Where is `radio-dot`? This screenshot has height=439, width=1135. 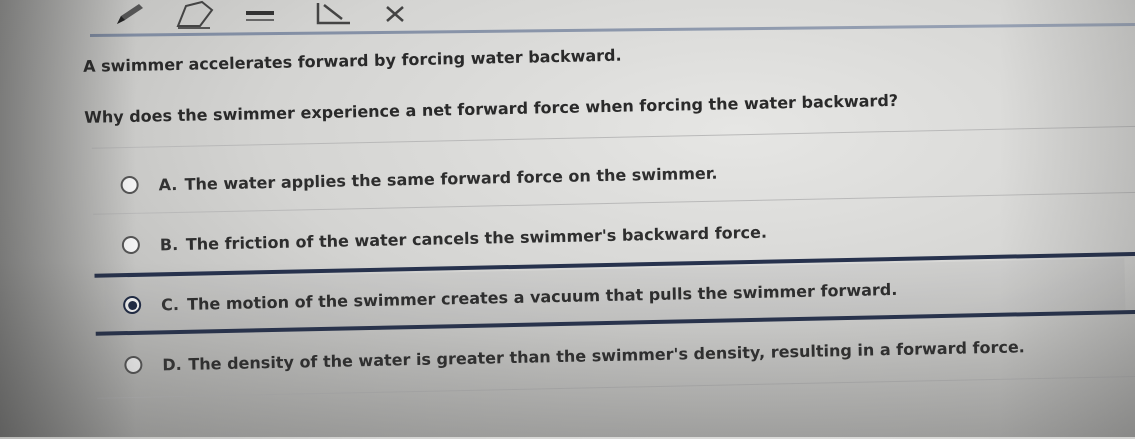 radio-dot is located at coordinates (132, 305).